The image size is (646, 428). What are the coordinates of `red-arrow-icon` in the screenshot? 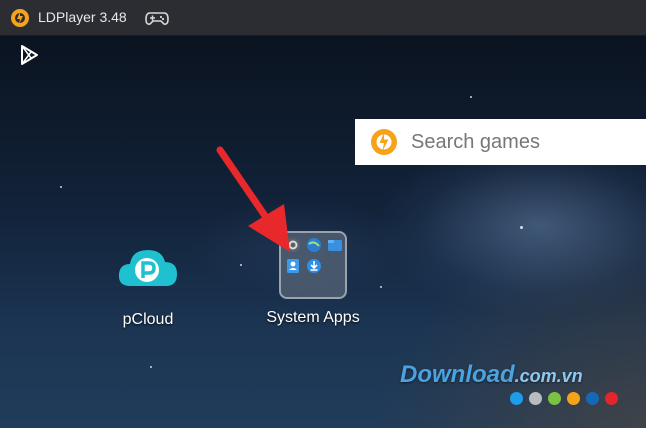 It's located at (253, 199).